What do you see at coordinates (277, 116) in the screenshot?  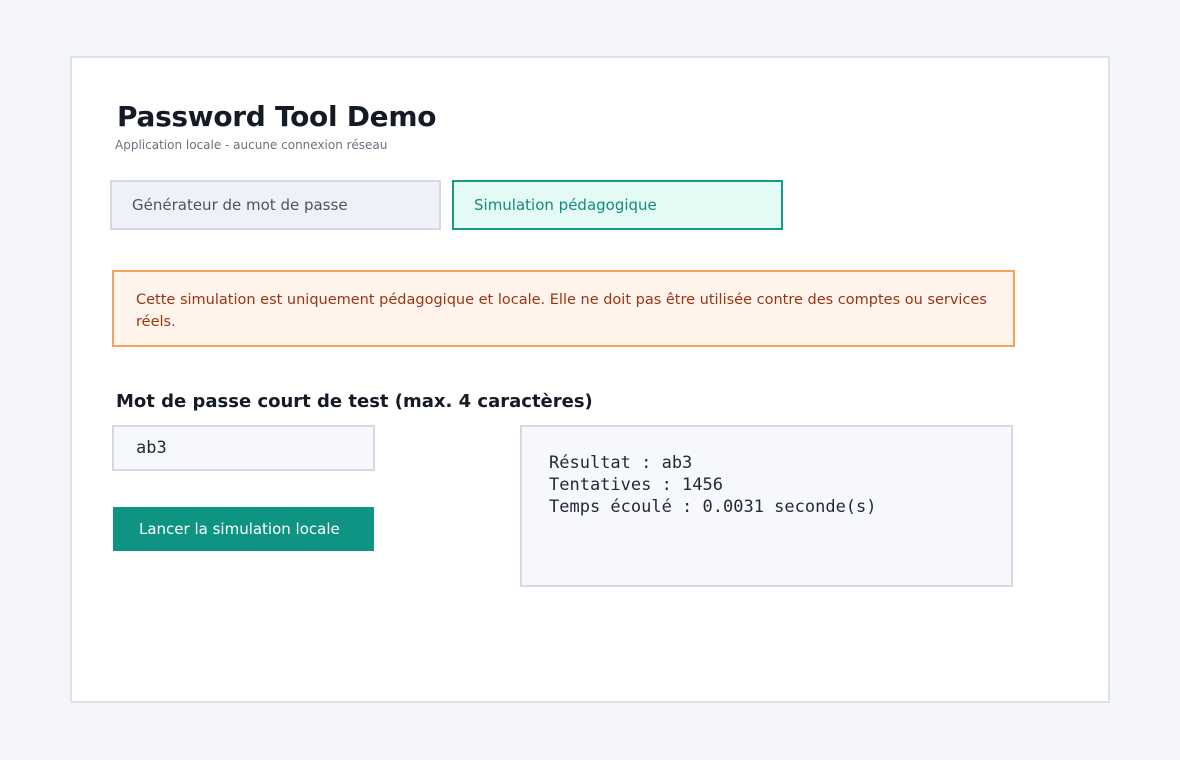 I see `page-title: Password Tool Demo` at bounding box center [277, 116].